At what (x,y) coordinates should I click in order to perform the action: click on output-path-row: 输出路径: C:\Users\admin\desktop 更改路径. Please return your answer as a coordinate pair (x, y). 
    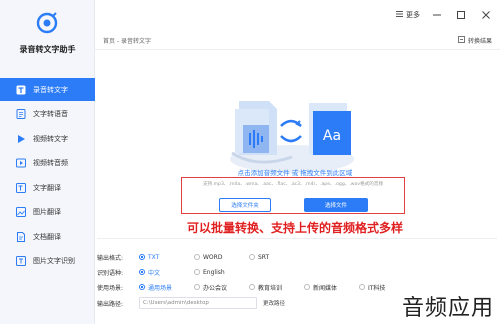
    Looking at the image, I should click on (191, 303).